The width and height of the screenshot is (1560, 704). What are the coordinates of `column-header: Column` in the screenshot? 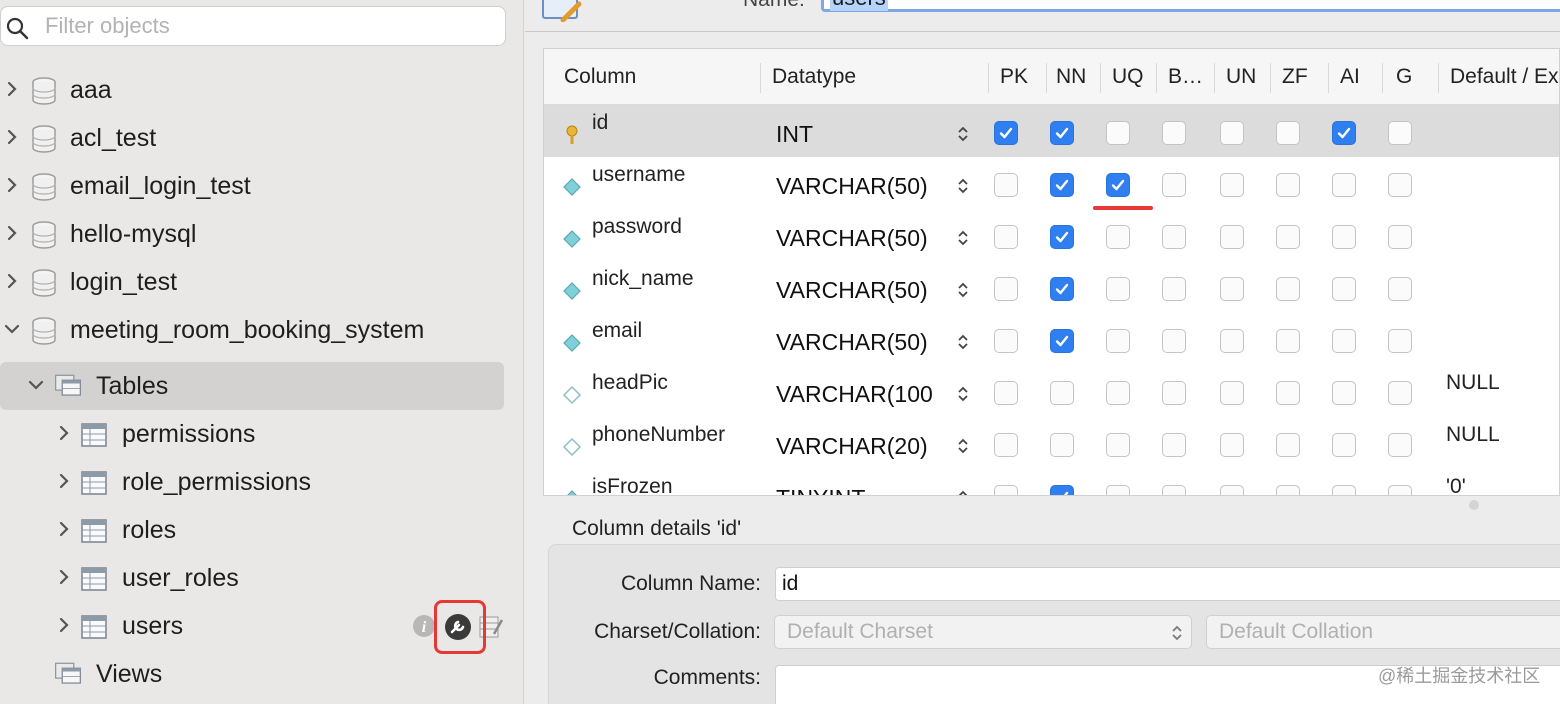 It's located at (600, 77).